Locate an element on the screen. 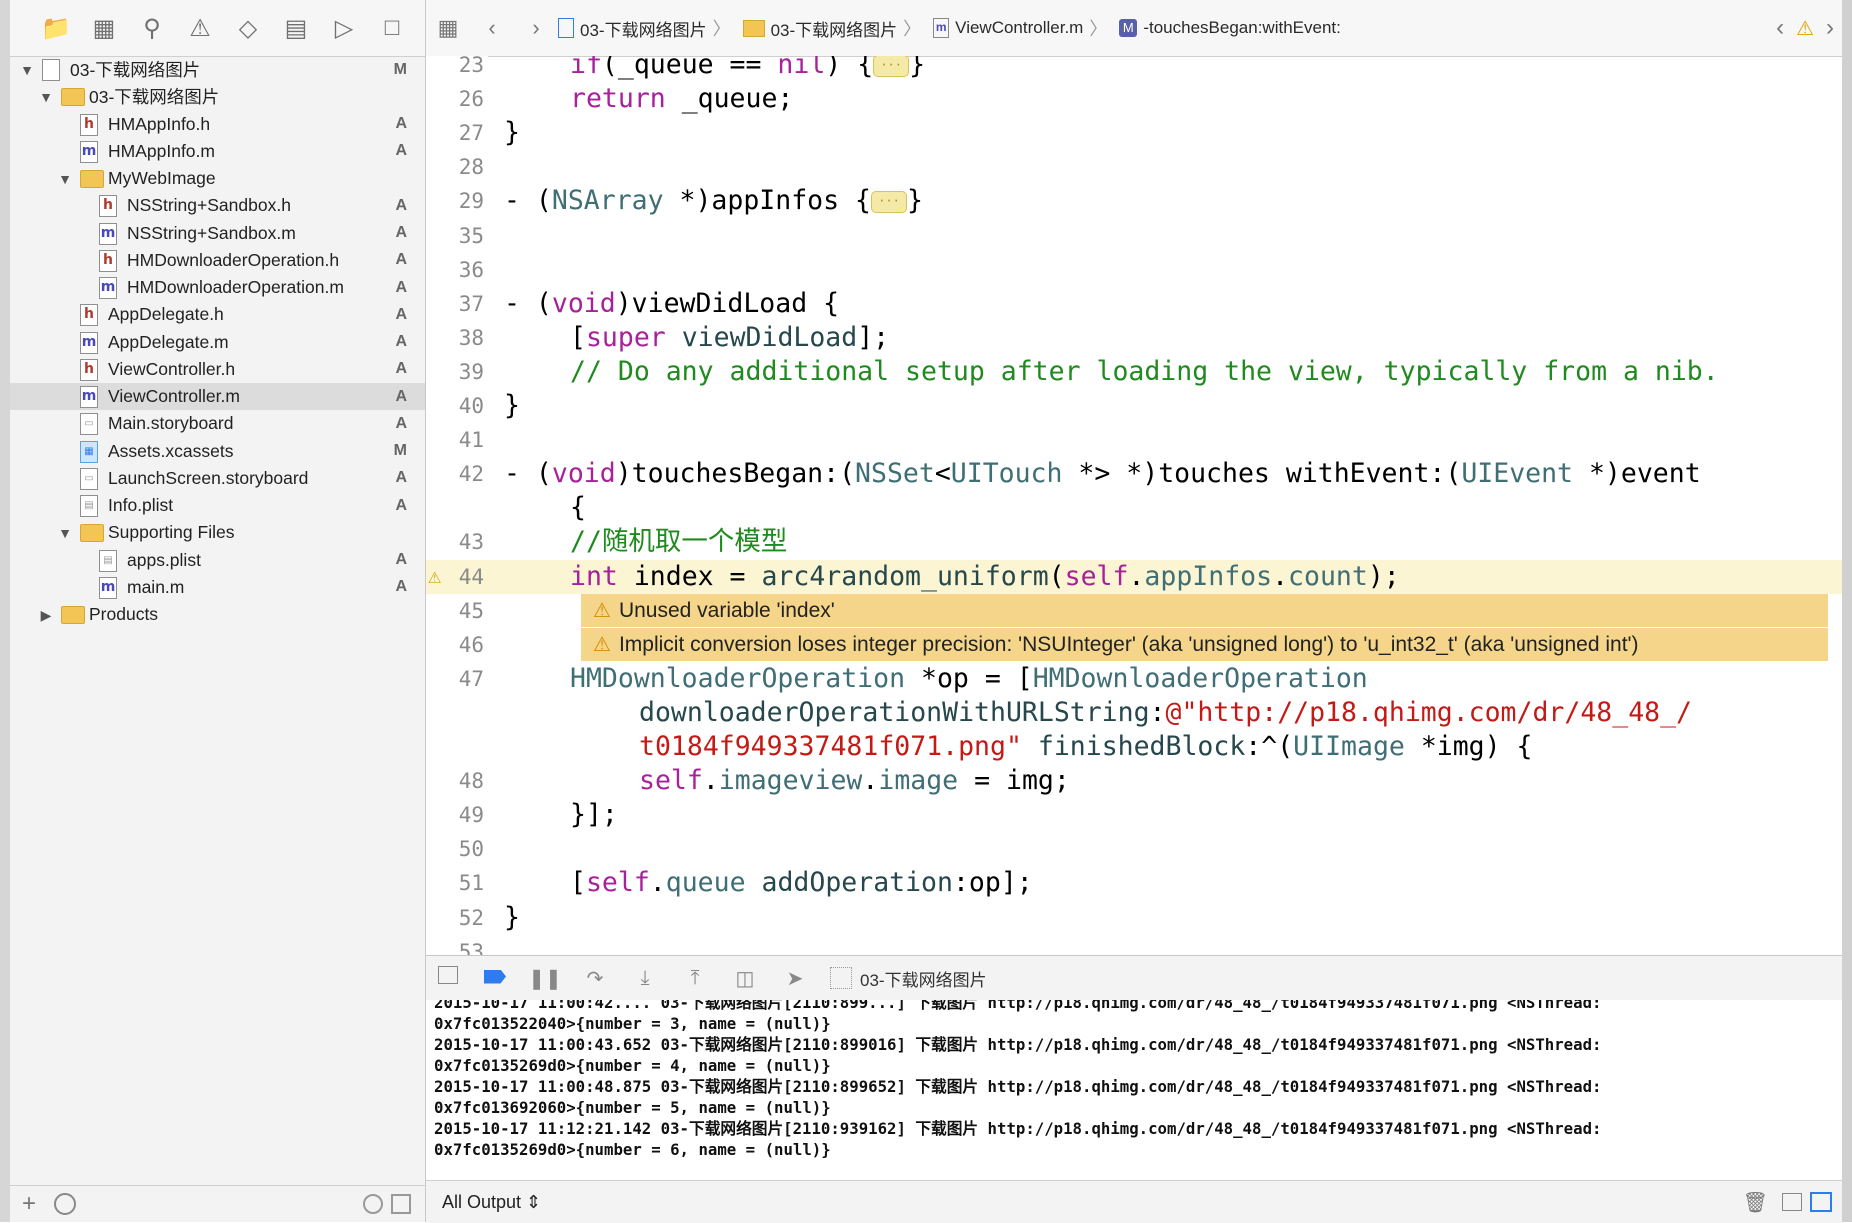 Image resolution: width=1852 pixels, height=1223 pixels. project-navigator-folder-icon: 📁 is located at coordinates (56, 28).